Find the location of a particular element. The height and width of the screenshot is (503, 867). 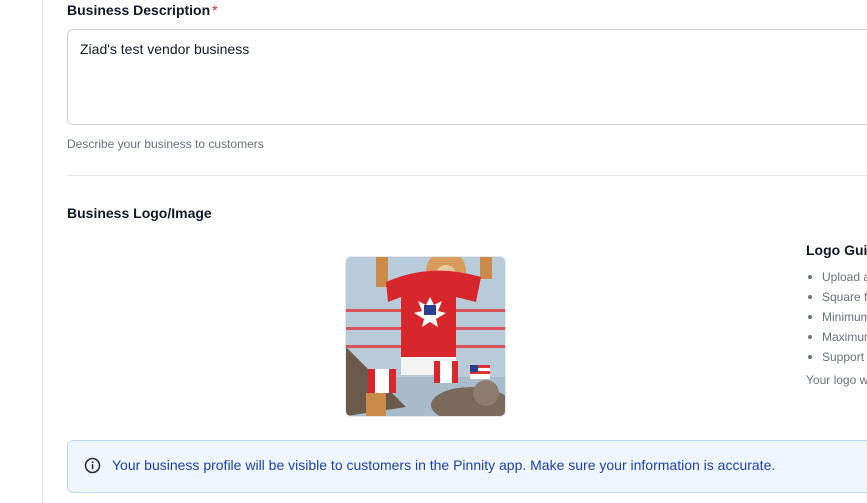

business-description-label-text: Business Description is located at coordinates (139, 10).